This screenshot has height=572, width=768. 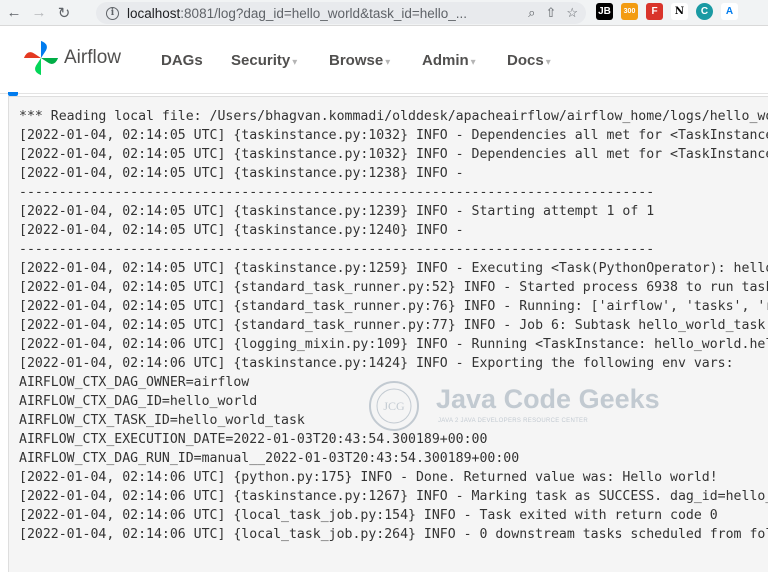 I want to click on extension-flipboard-icon: F, so click(x=654, y=11).